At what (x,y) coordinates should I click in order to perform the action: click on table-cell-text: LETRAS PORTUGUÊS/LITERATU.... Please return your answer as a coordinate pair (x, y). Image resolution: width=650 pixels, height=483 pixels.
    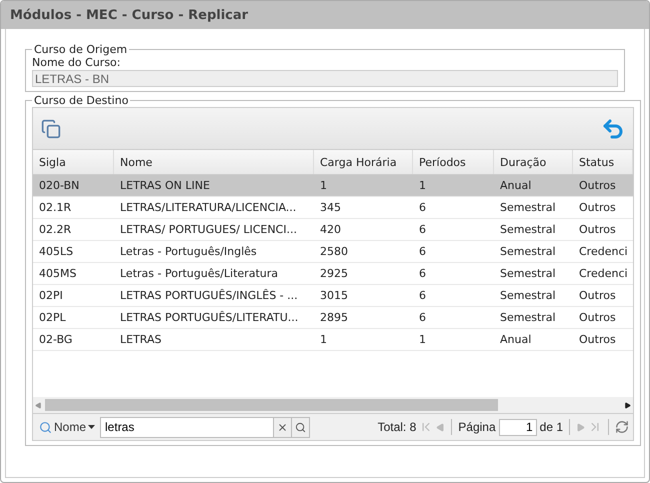
    Looking at the image, I should click on (209, 317).